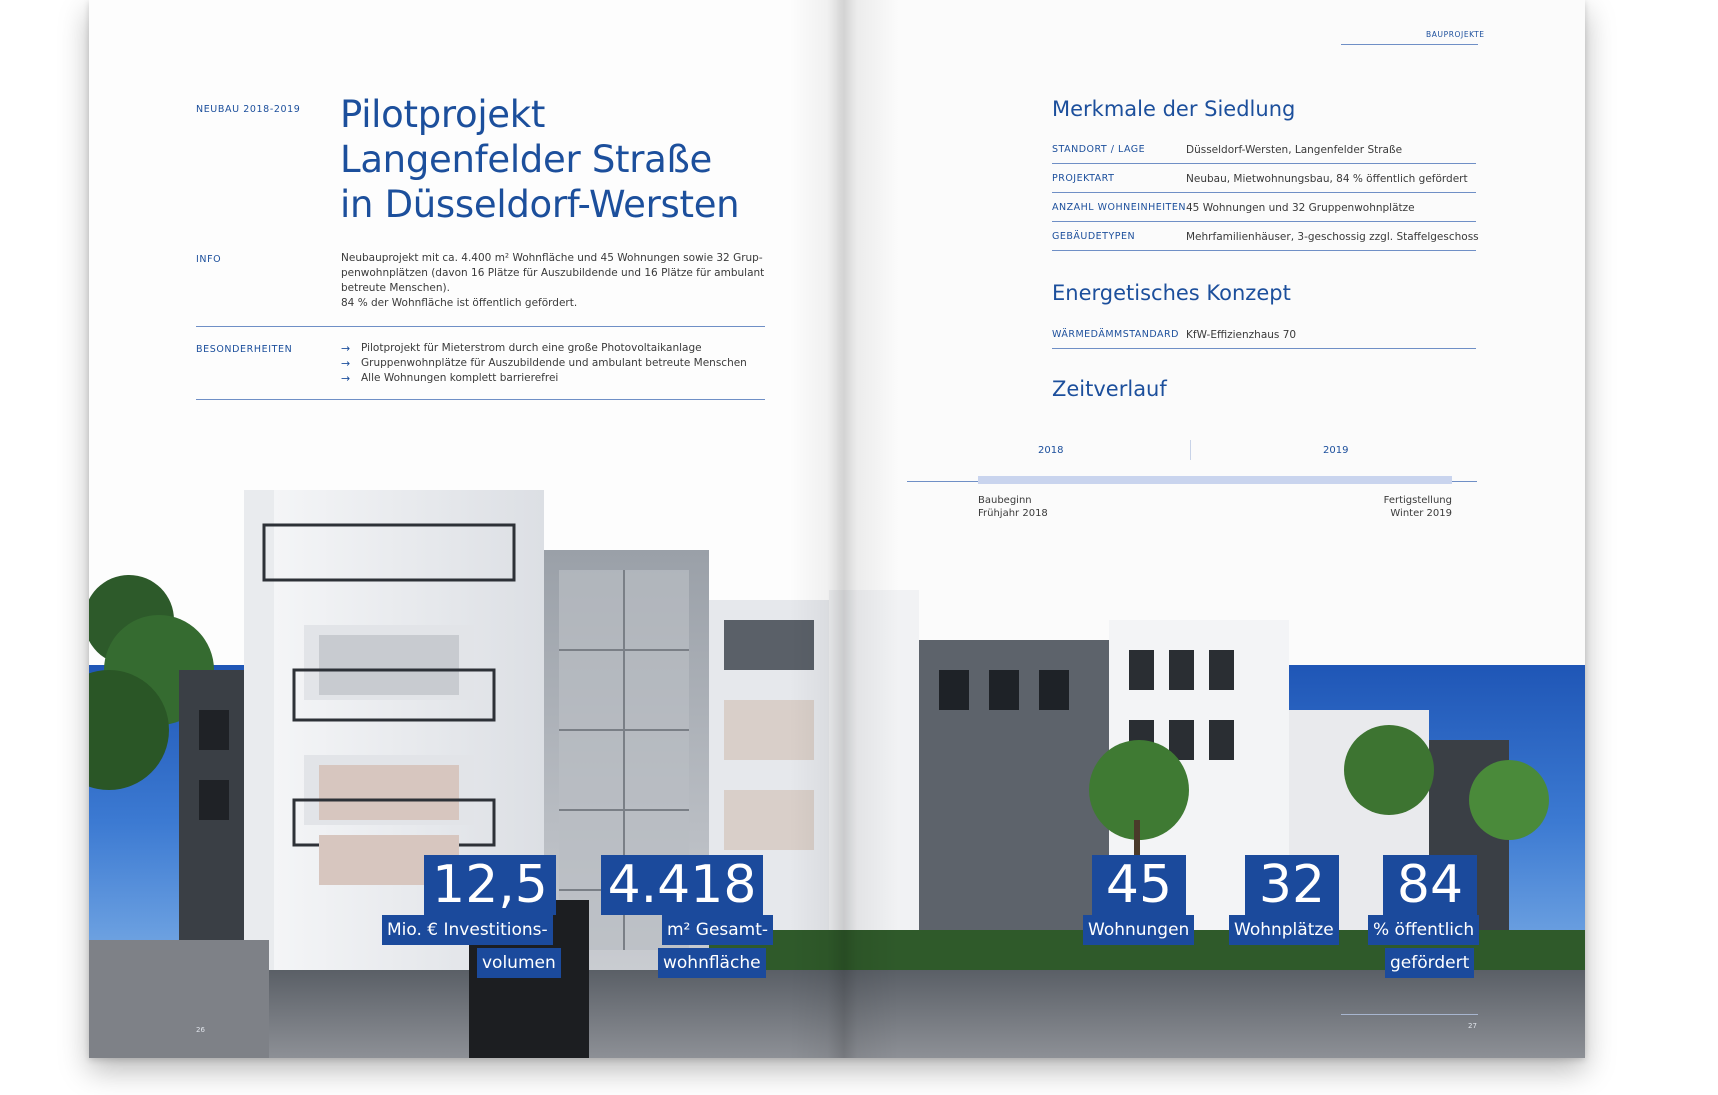 The height and width of the screenshot is (1095, 1718). I want to click on row-value: Düsseldorf-Wersten, Langenfelder Straße, so click(1294, 150).